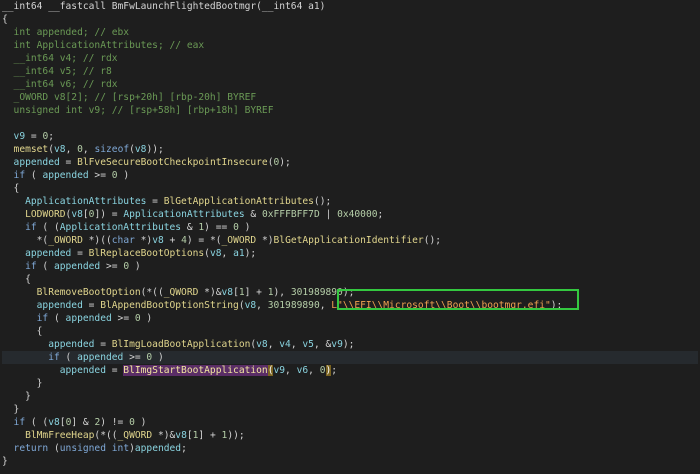 This screenshot has width=700, height=474. Describe the element at coordinates (172, 162) in the screenshot. I see `code-token: BlFveSecureBootCheckpointInsecure` at that location.